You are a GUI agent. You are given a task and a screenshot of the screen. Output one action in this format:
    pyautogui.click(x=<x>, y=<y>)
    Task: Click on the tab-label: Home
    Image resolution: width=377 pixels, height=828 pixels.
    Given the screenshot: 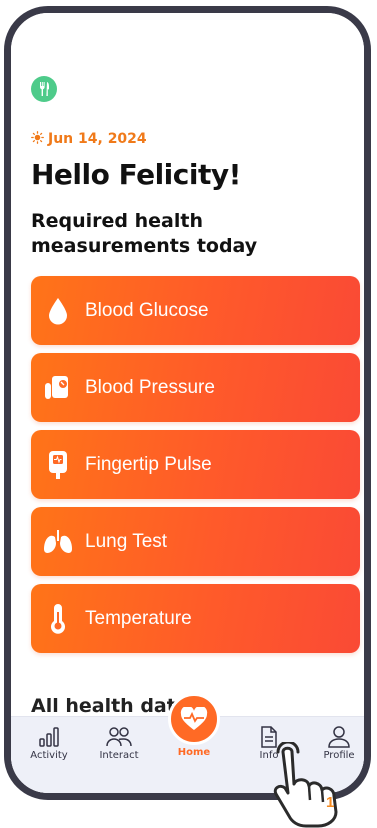 What is the action you would take?
    pyautogui.click(x=194, y=752)
    